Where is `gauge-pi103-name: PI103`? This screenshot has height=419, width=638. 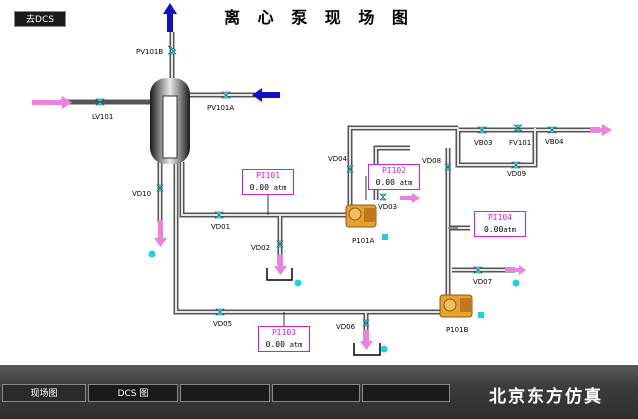 gauge-pi103-name: PI103 is located at coordinates (284, 332).